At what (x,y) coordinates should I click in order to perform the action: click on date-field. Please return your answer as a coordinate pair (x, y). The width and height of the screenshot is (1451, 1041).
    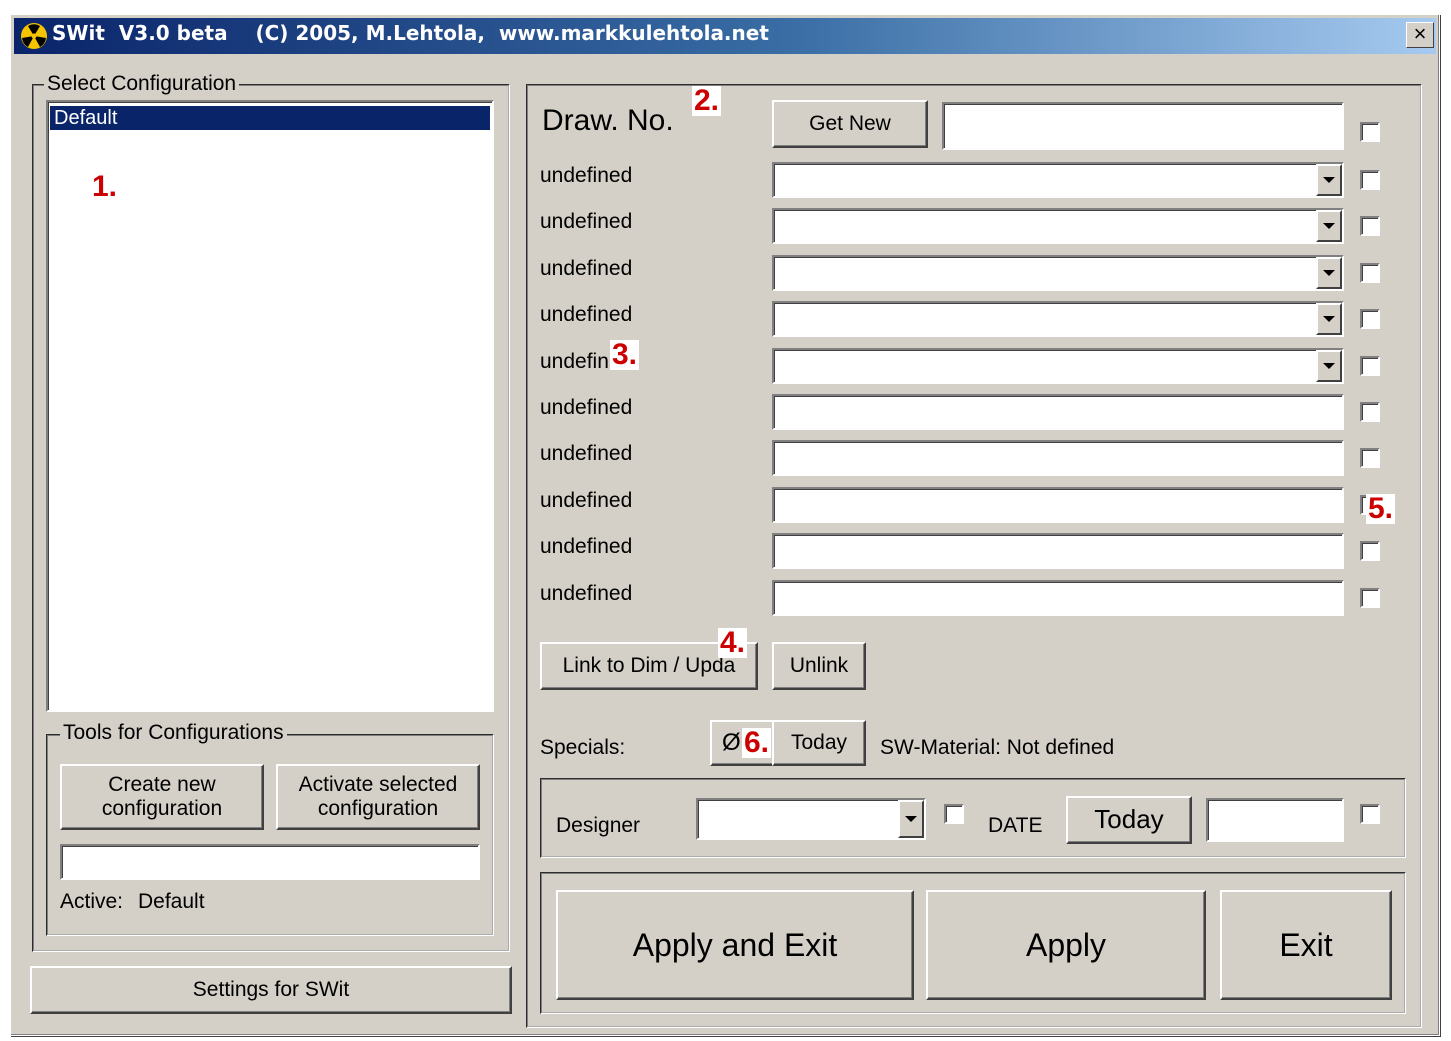
    Looking at the image, I should click on (1275, 820).